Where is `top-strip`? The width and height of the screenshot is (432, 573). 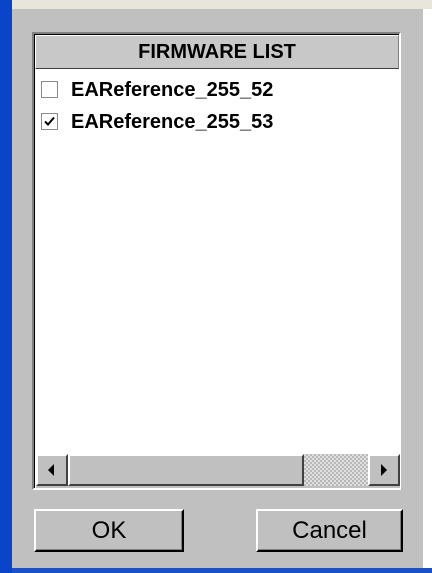
top-strip is located at coordinates (216, 4).